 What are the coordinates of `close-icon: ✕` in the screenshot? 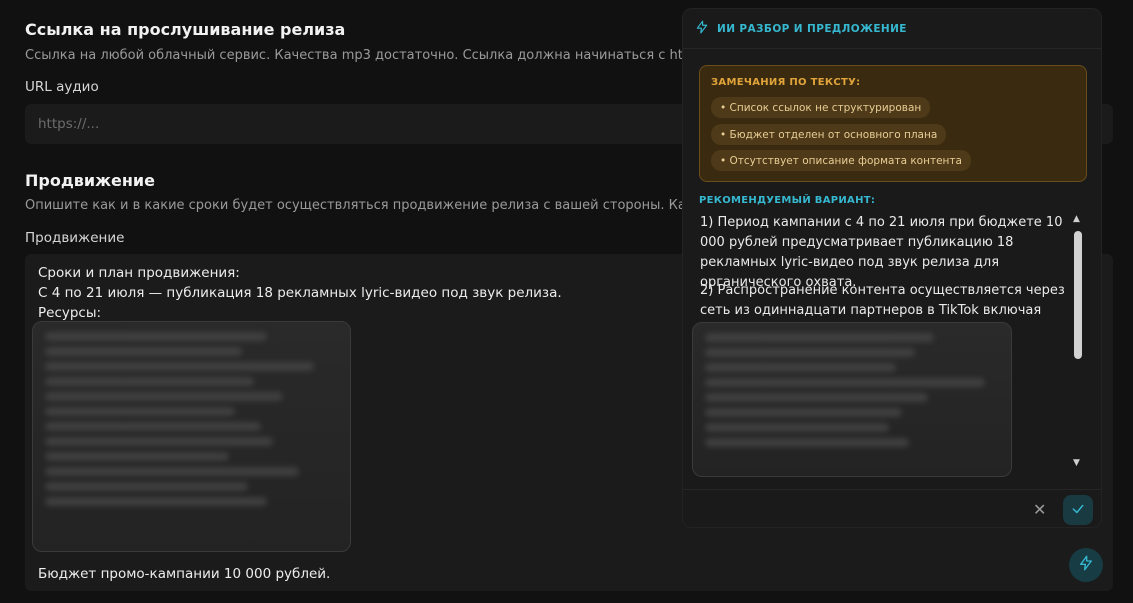 It's located at (1039, 509).